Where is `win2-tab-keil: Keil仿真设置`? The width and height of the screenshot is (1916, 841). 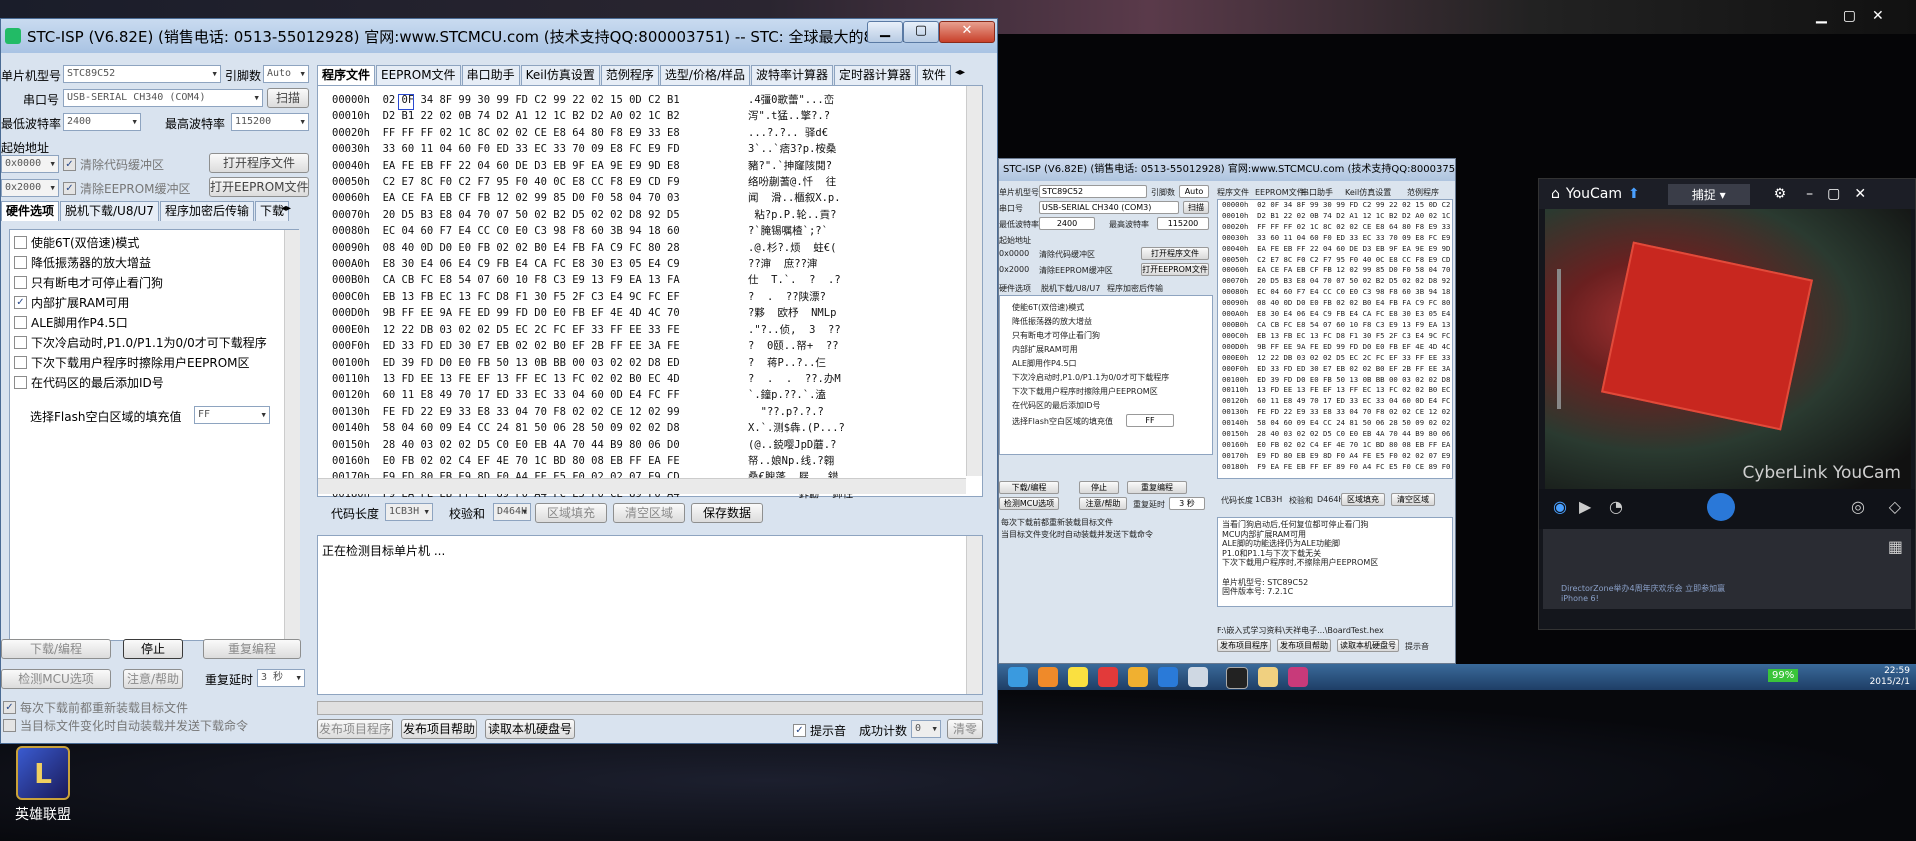 win2-tab-keil: Keil仿真设置 is located at coordinates (1368, 192).